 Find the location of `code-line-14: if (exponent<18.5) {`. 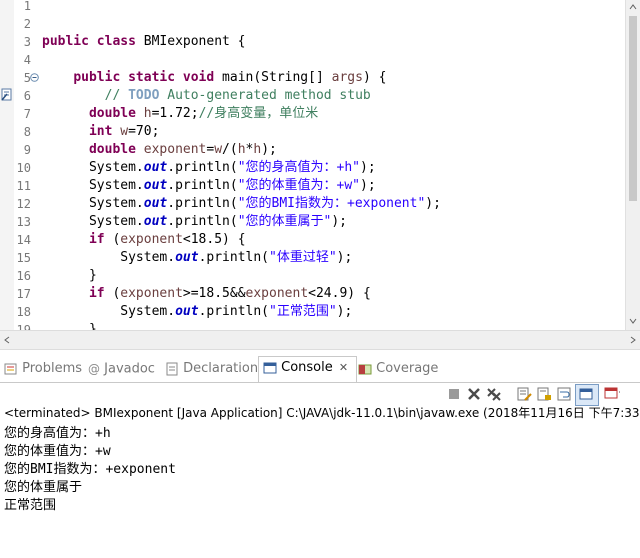

code-line-14: if (exponent<18.5) { is located at coordinates (167, 239).